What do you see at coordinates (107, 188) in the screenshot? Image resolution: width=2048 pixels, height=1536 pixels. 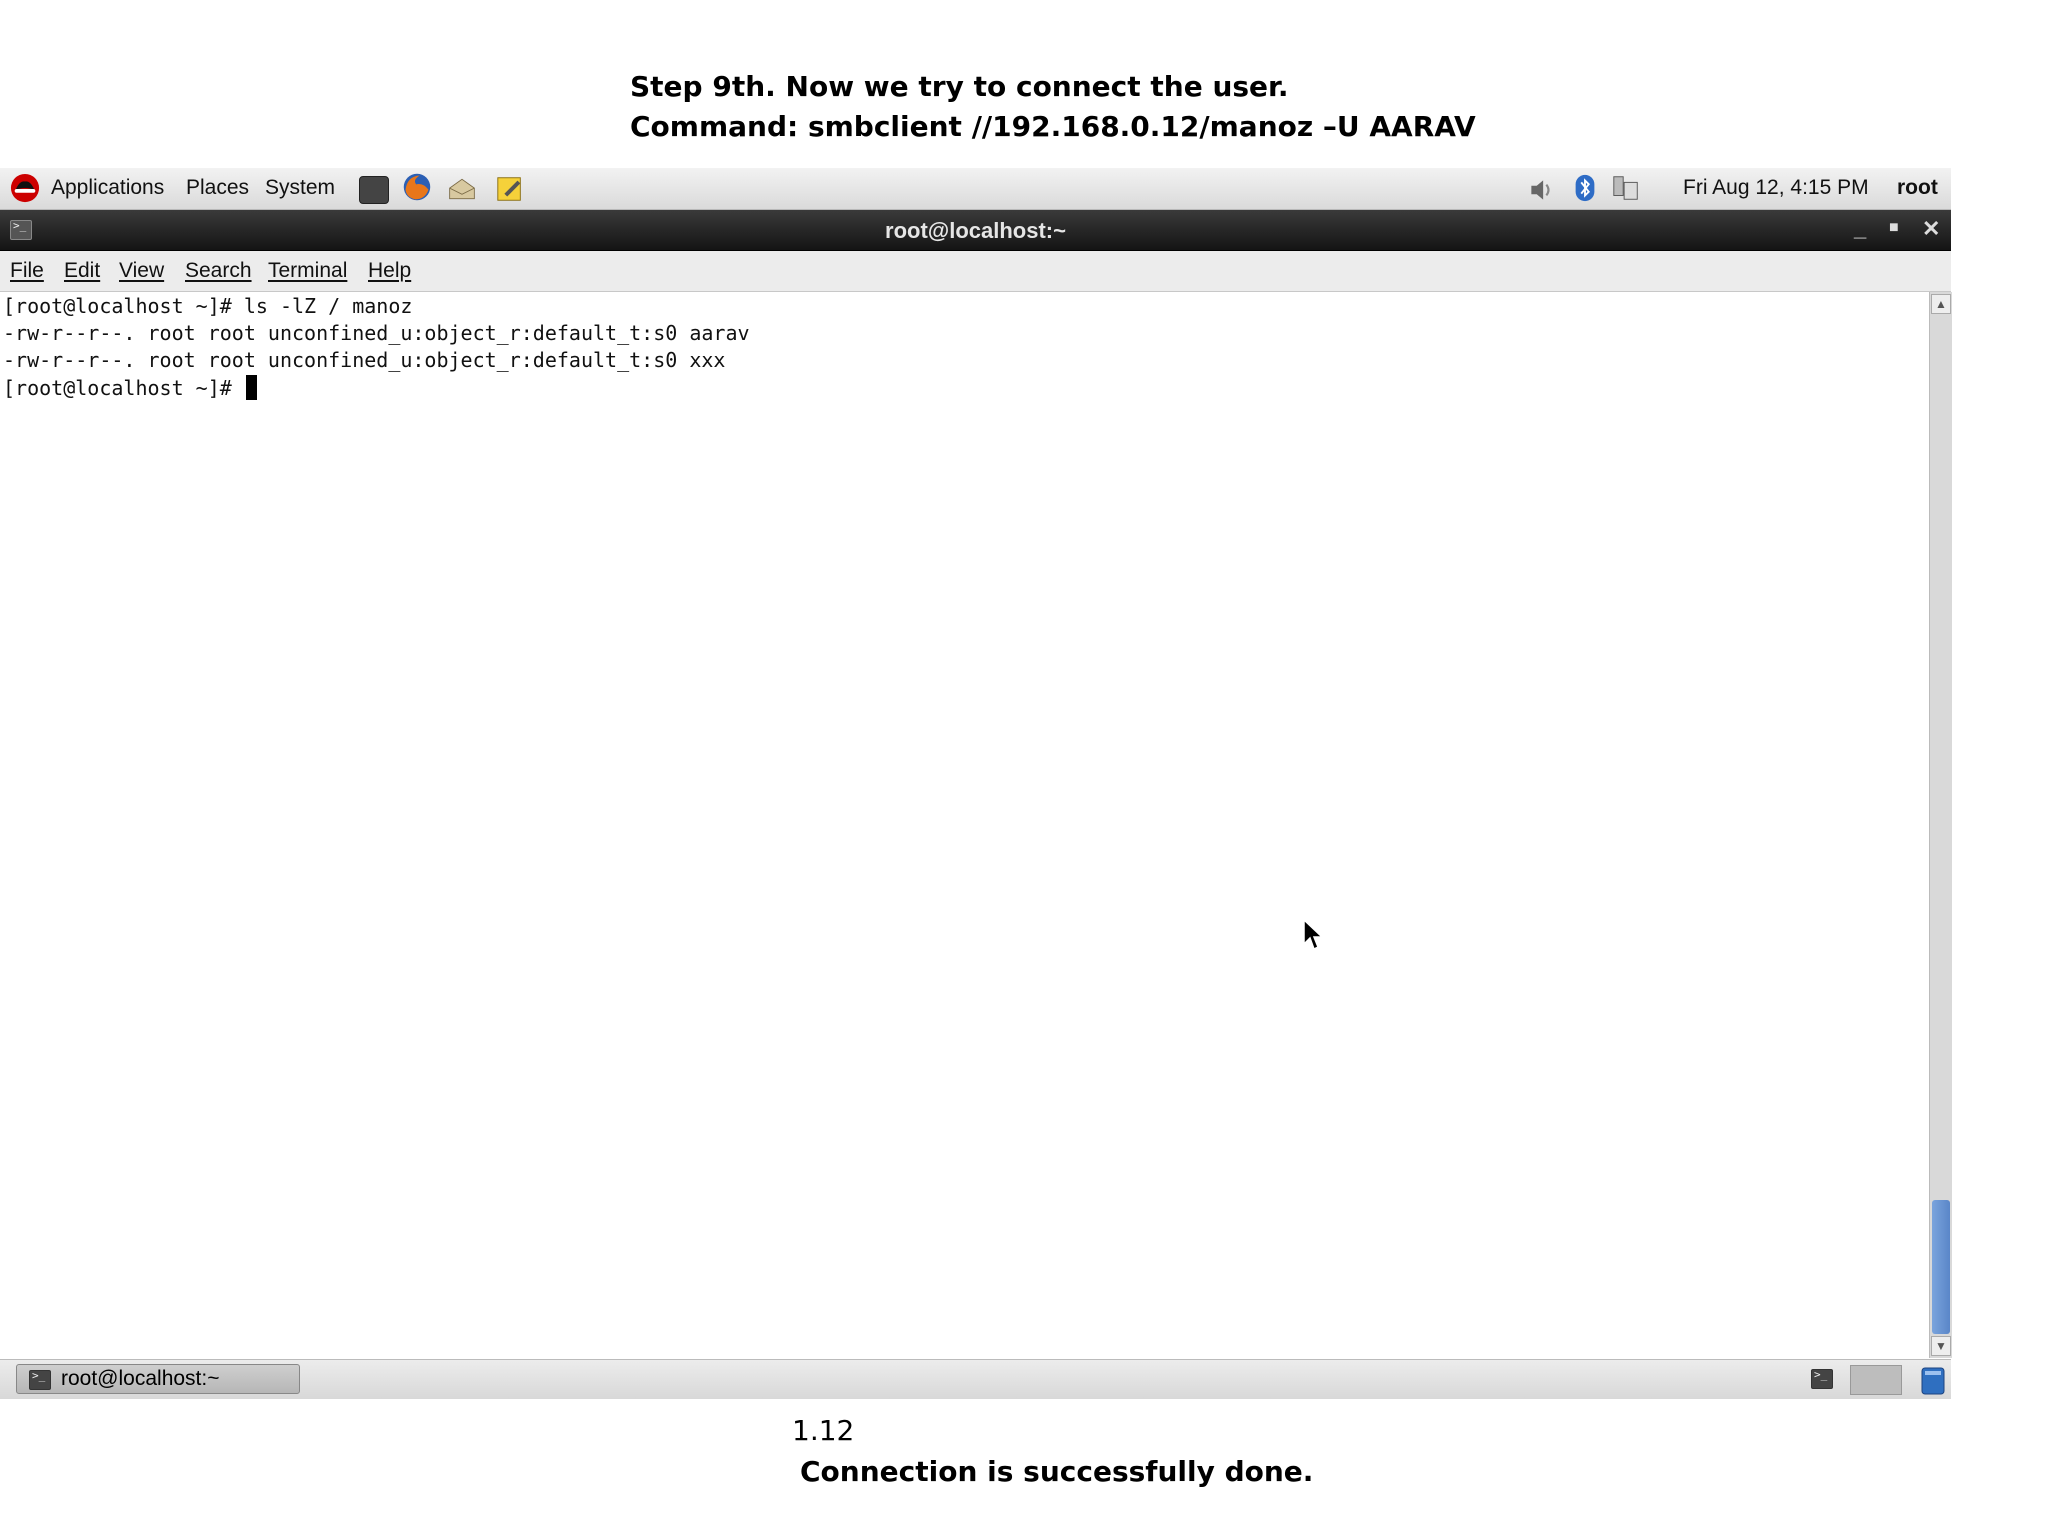 I see `applications-menu: Applications` at bounding box center [107, 188].